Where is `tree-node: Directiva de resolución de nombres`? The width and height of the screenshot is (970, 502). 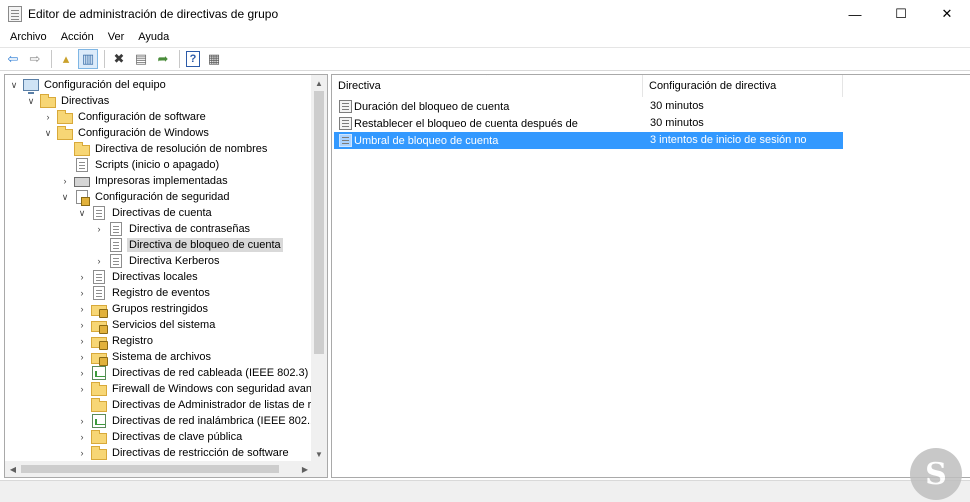 tree-node: Directiva de resolución de nombres is located at coordinates (164, 149).